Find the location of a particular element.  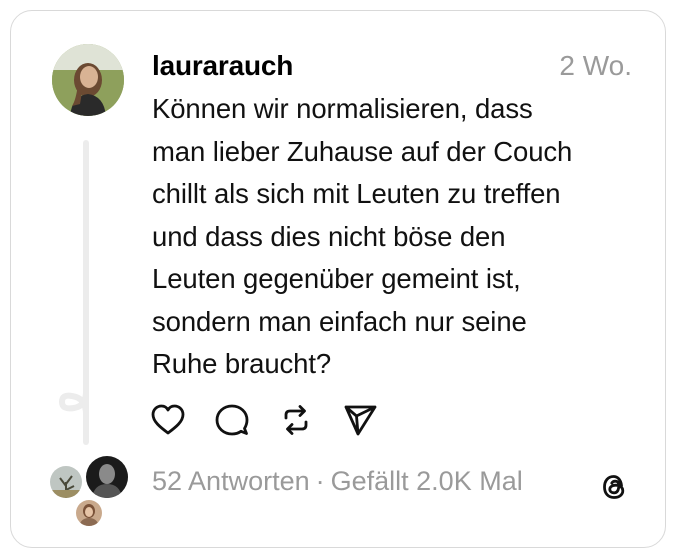

reply-avatars is located at coordinates (90, 491).